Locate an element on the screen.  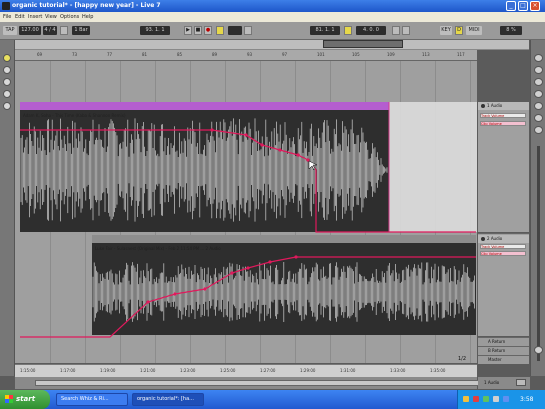
track-2-automation-device: Track Volume is located at coordinates (503, 246).